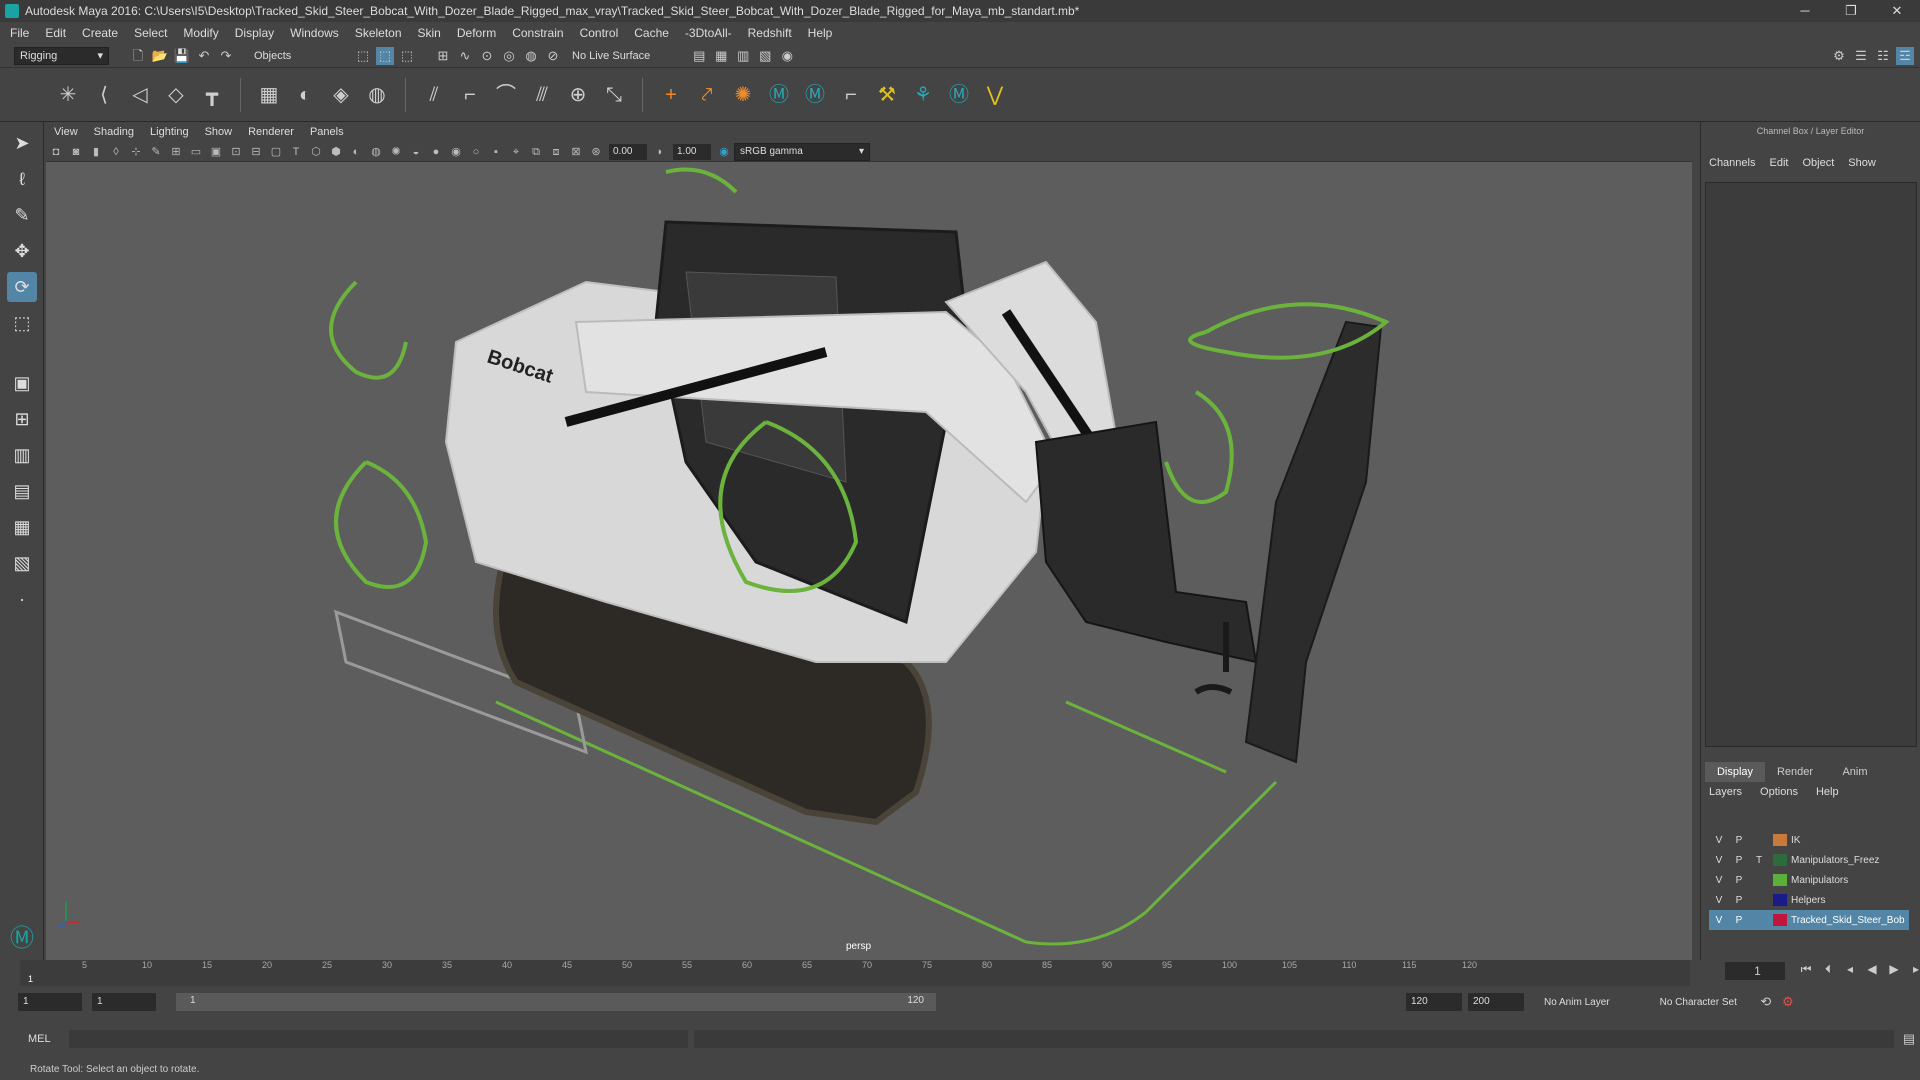 The width and height of the screenshot is (1920, 1080). Describe the element at coordinates (599, 33) in the screenshot. I see `menu-control: Control` at that location.